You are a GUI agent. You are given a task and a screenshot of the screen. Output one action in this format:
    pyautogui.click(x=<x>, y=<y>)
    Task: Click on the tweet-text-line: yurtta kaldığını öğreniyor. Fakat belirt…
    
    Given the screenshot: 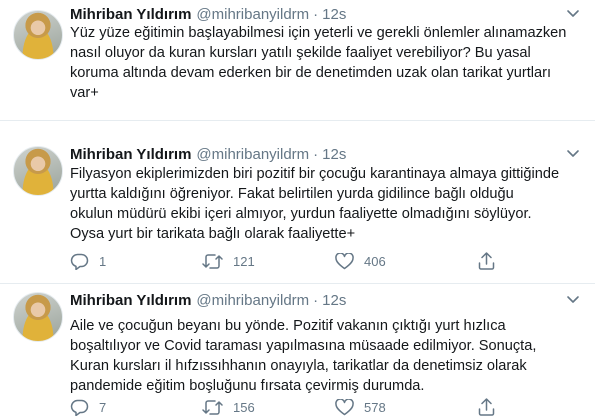 What is the action you would take?
    pyautogui.click(x=292, y=194)
    